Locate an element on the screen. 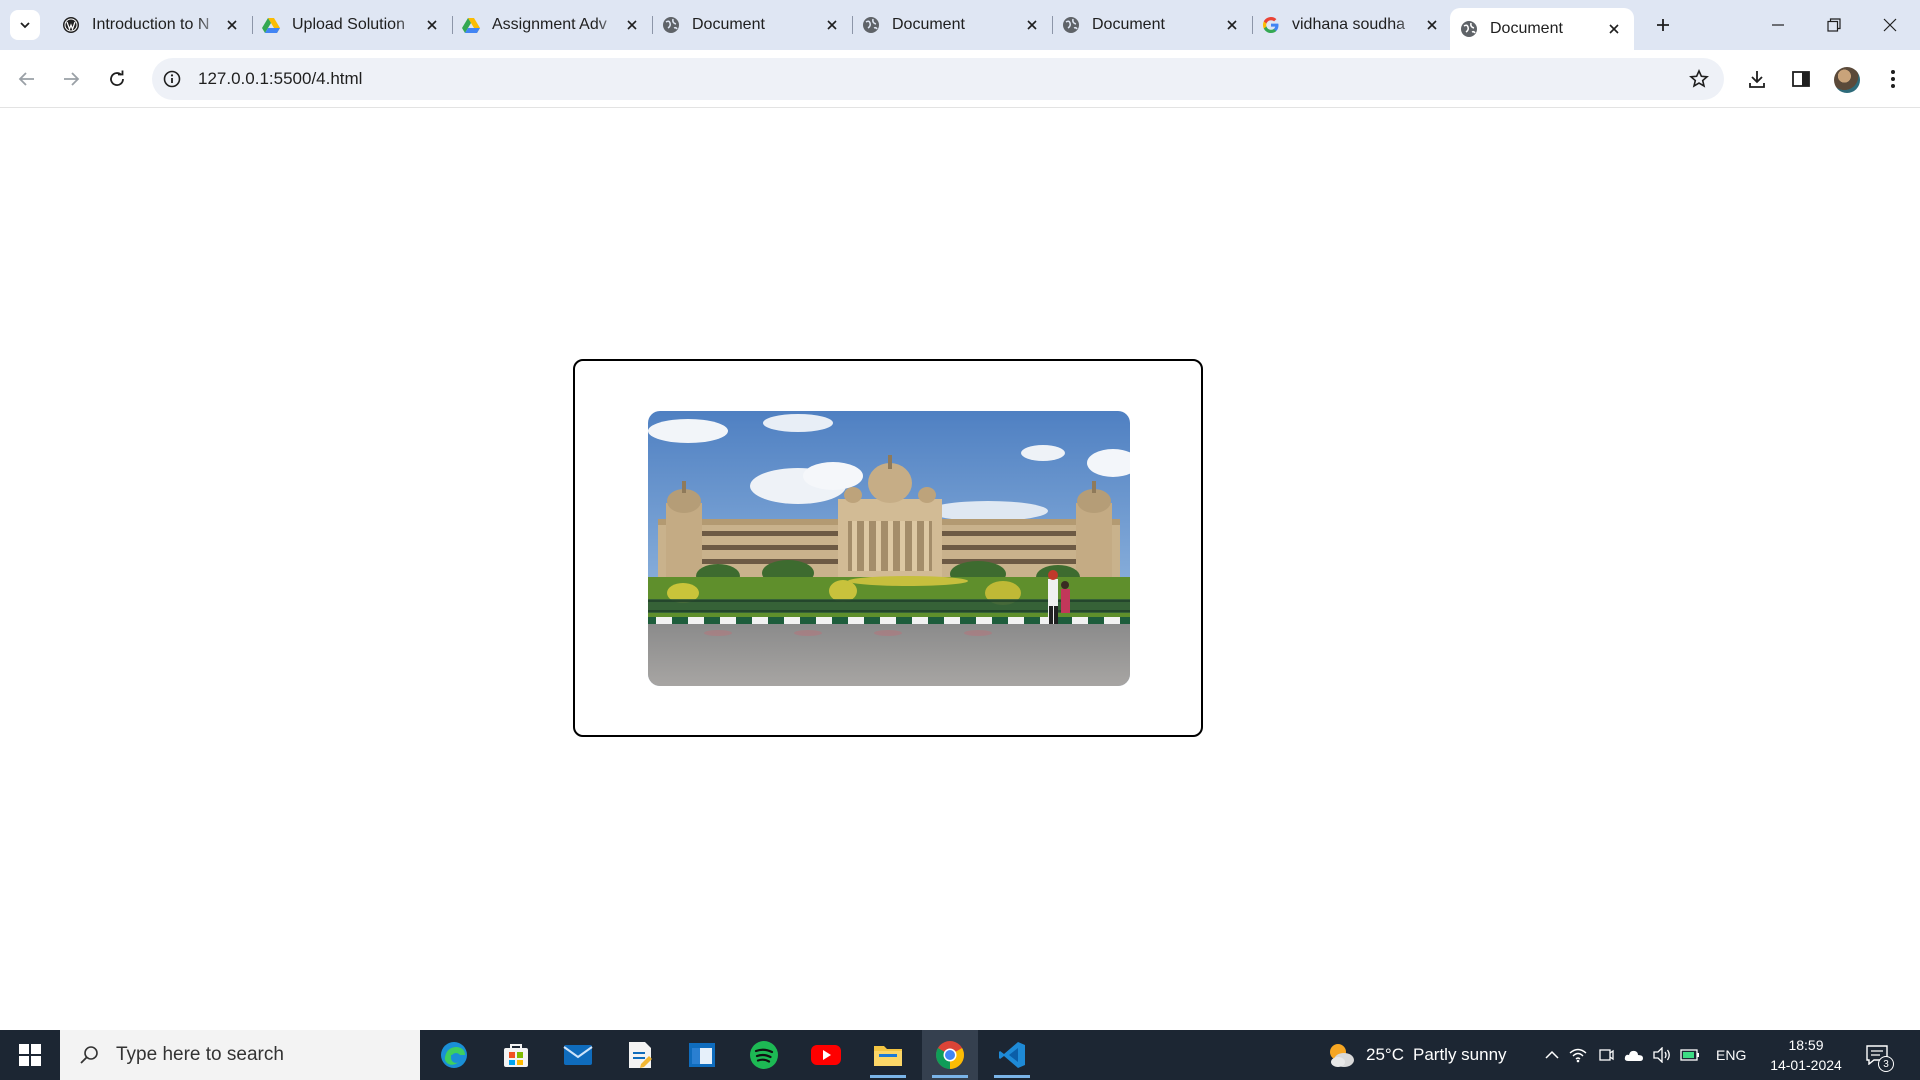 Image resolution: width=1920 pixels, height=1080 pixels. tab-search-button is located at coordinates (25, 25).